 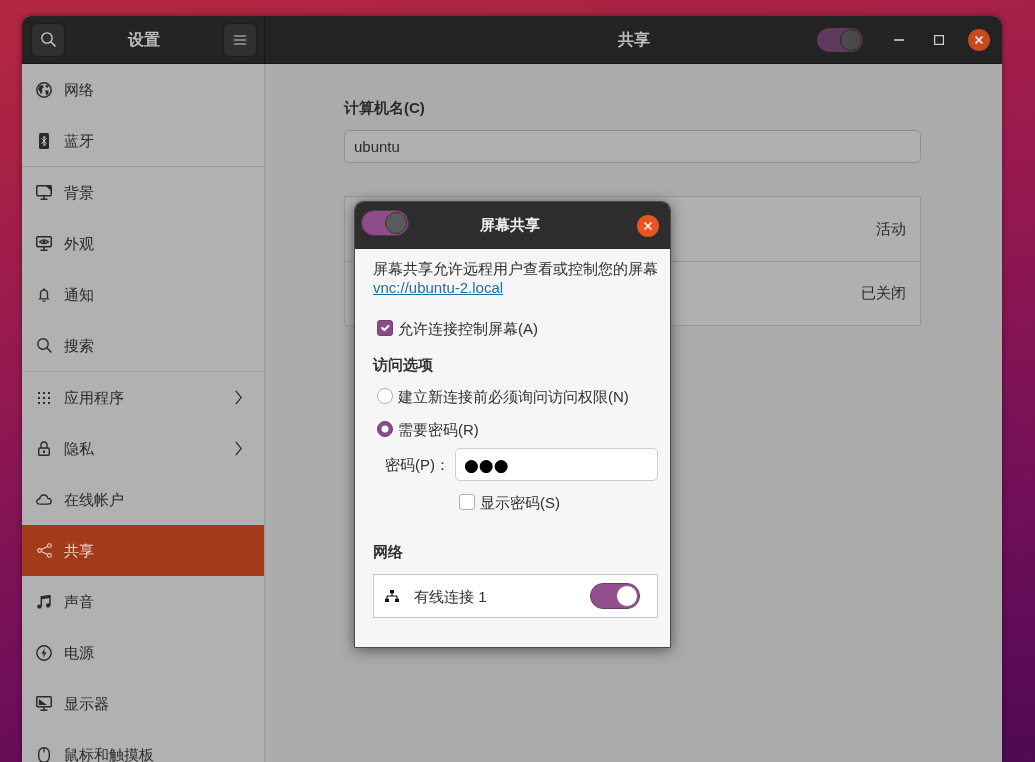 I want to click on maximize-icon, so click(x=939, y=39).